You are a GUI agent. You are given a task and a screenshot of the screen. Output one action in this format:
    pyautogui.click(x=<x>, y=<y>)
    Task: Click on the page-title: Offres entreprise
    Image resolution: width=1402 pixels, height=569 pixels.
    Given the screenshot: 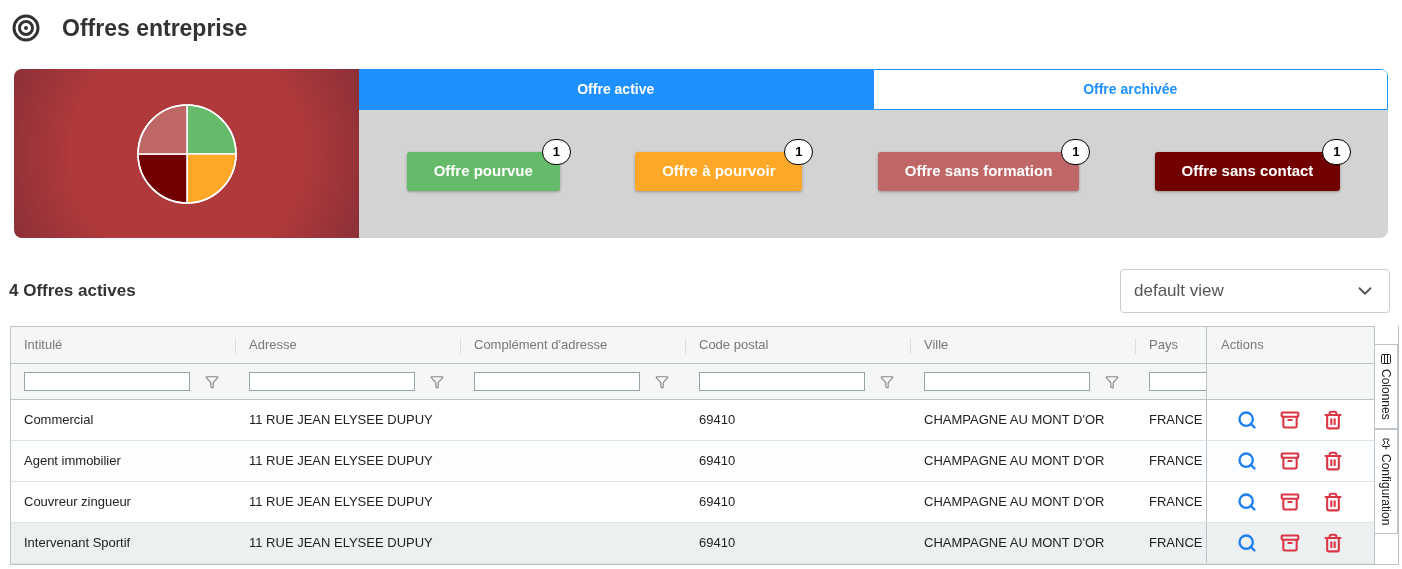 What is the action you would take?
    pyautogui.click(x=155, y=28)
    